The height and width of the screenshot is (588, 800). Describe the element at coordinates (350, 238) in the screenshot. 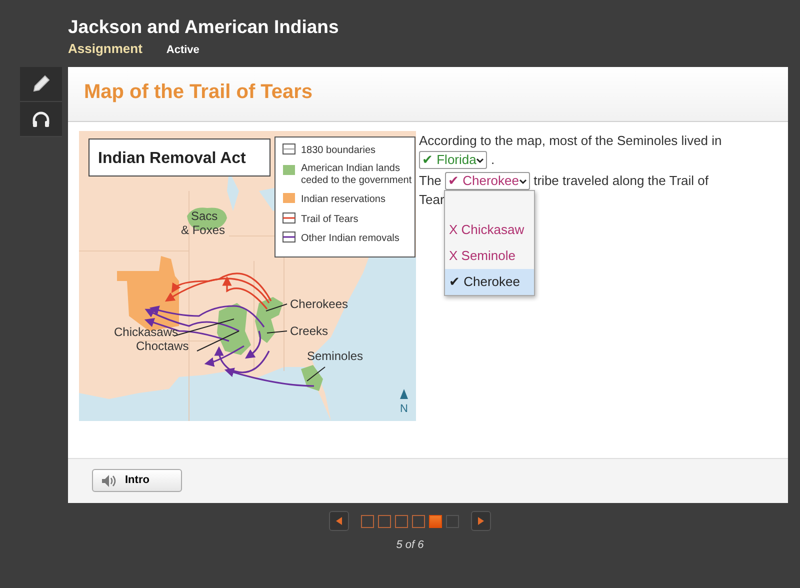

I see `legend-label: Other Indian removals` at that location.